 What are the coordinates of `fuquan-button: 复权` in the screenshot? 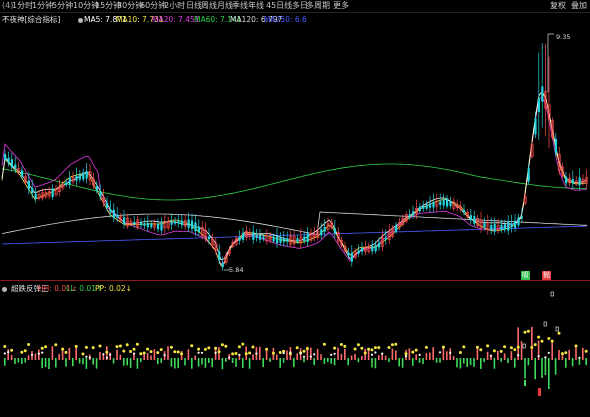 It's located at (558, 6).